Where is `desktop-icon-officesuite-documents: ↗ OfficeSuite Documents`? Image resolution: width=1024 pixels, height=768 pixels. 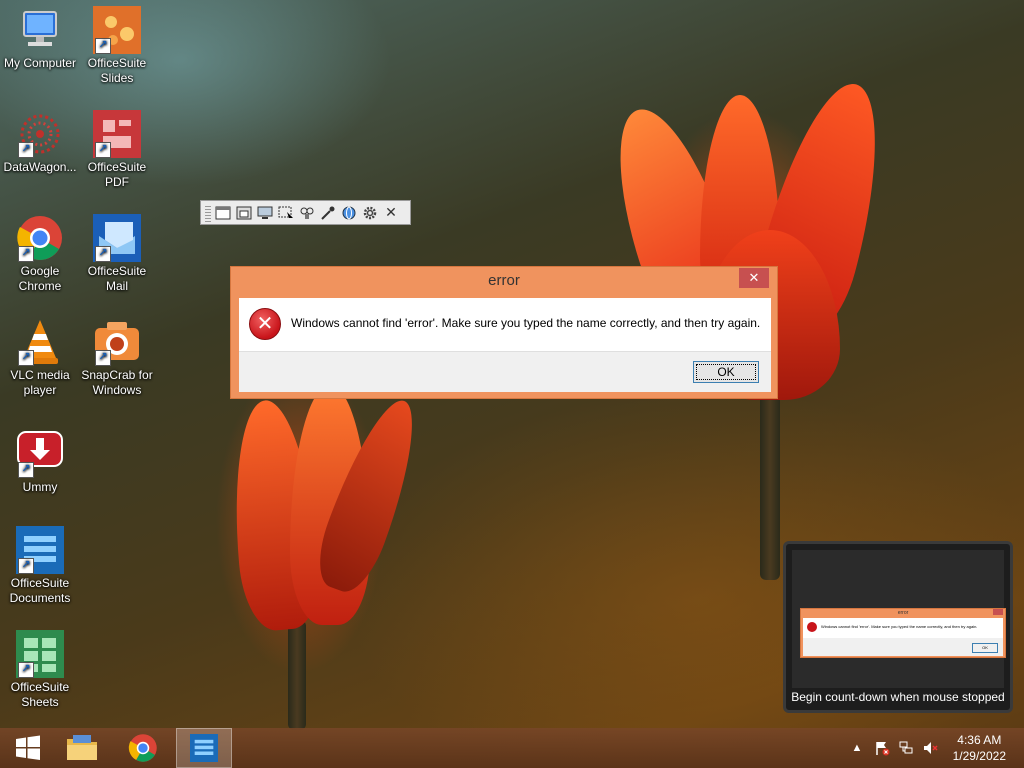 desktop-icon-officesuite-documents: ↗ OfficeSuite Documents is located at coordinates (40, 566).